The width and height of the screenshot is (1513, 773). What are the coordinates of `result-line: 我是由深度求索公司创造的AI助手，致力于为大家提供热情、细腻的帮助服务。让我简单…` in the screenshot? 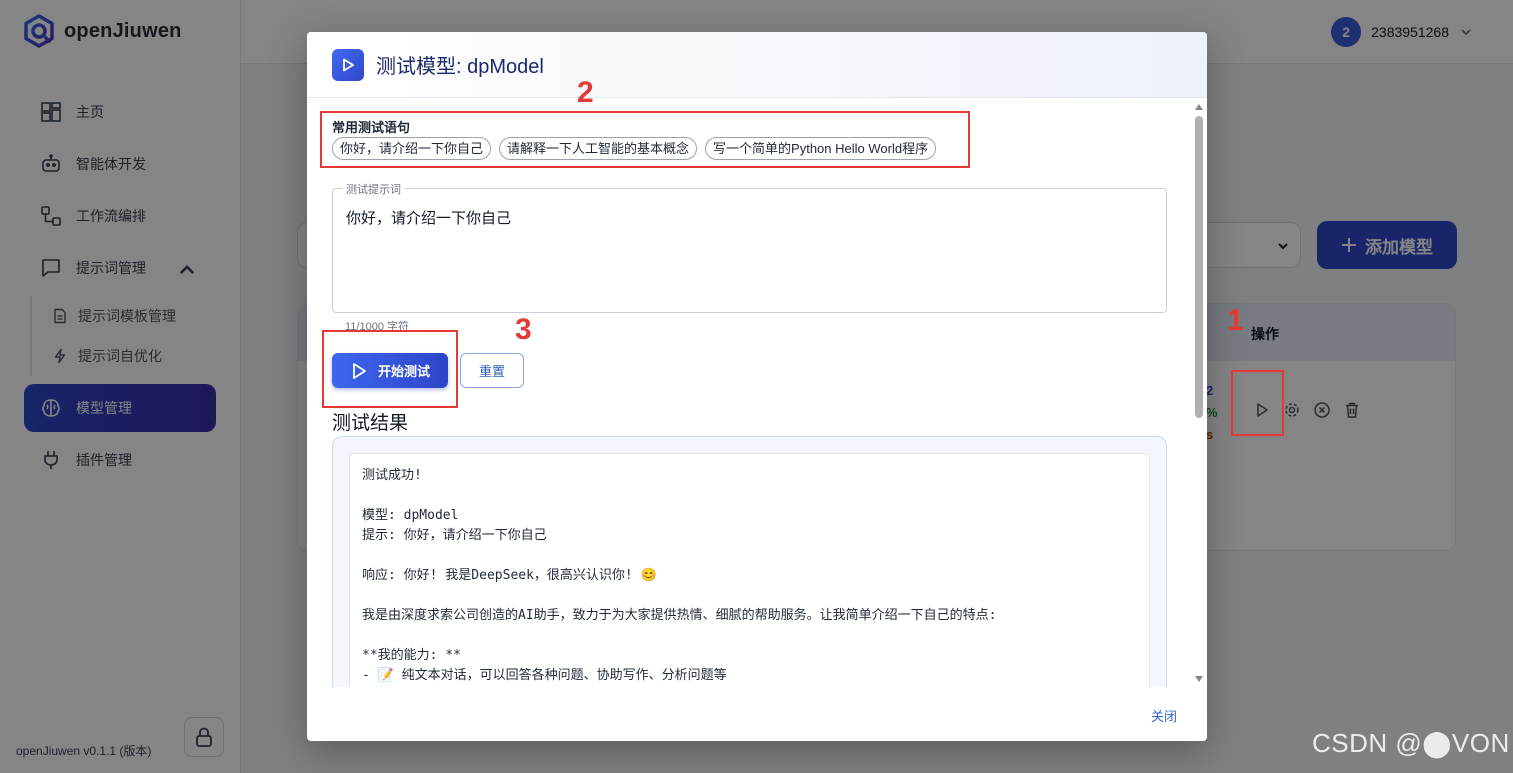 It's located at (679, 615).